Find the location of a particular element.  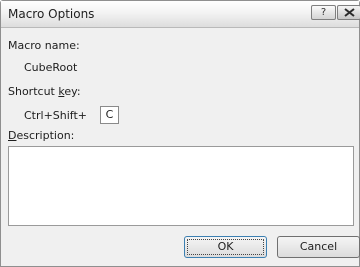

description-label: Description: is located at coordinates (41, 135).